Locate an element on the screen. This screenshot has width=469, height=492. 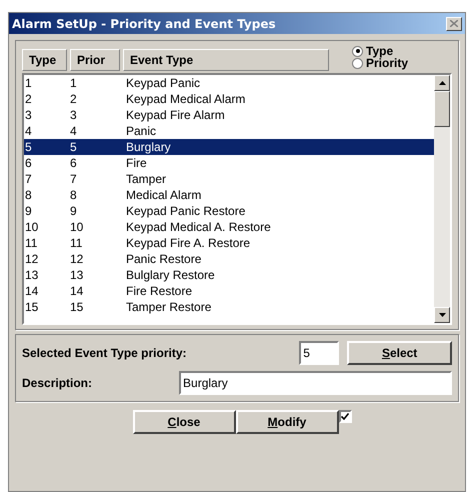
list-row: 8 8 Medical Alarm is located at coordinates (229, 195).